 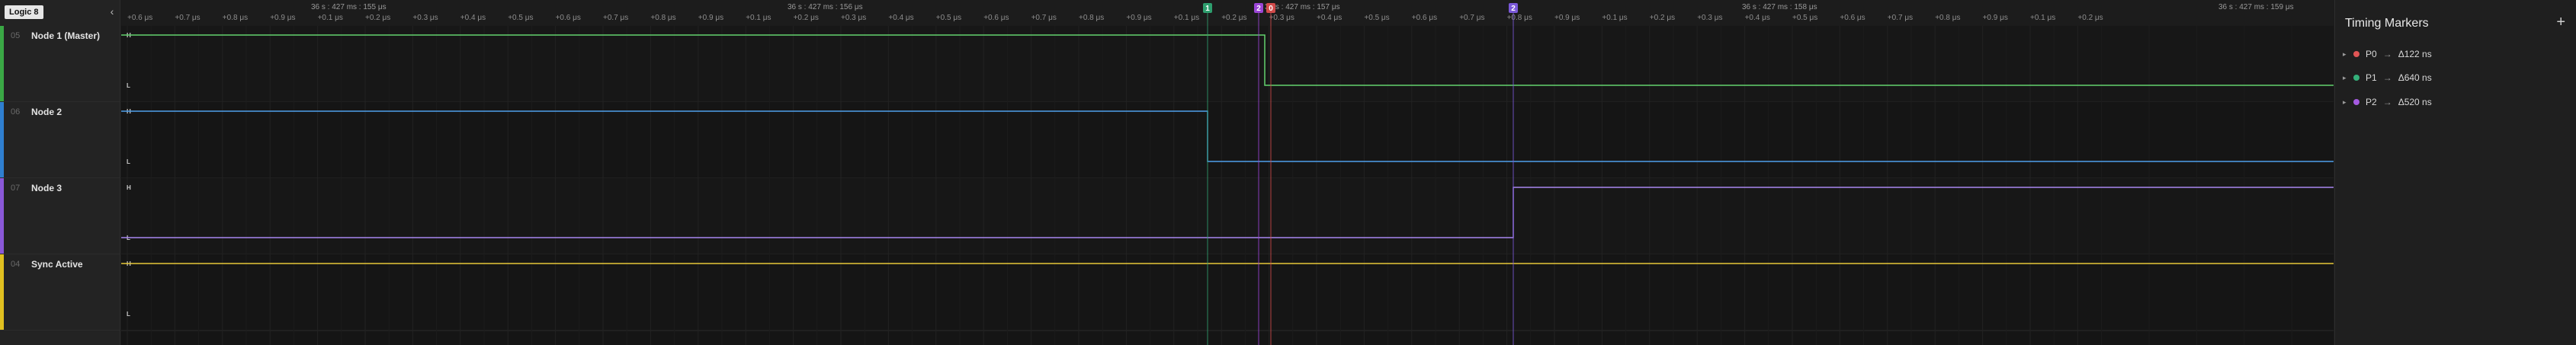 I want to click on timing-marker-item: ▸ P1 → Δ640 ns, so click(x=2387, y=77).